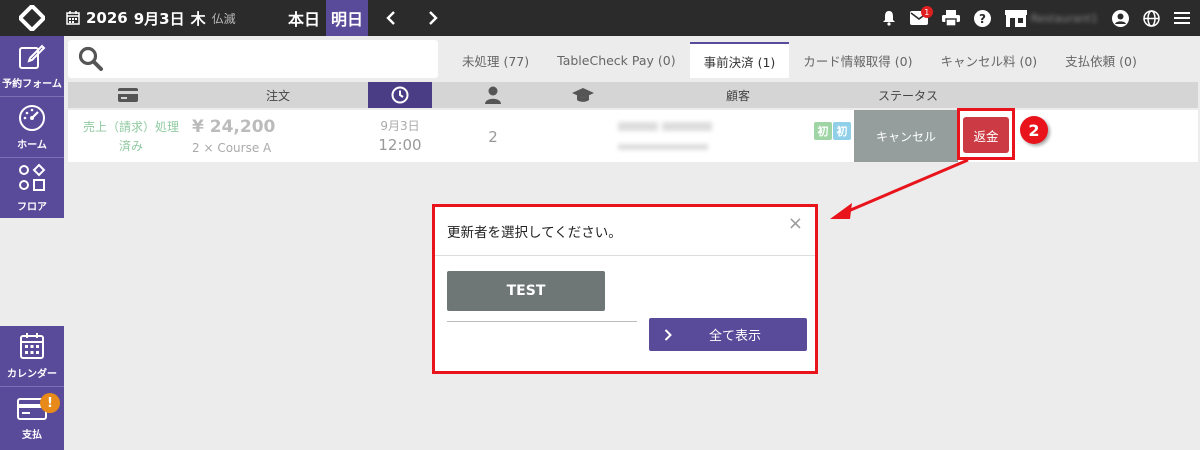 Image resolution: width=1200 pixels, height=450 pixels. What do you see at coordinates (32, 177) in the screenshot?
I see `shapes-icon` at bounding box center [32, 177].